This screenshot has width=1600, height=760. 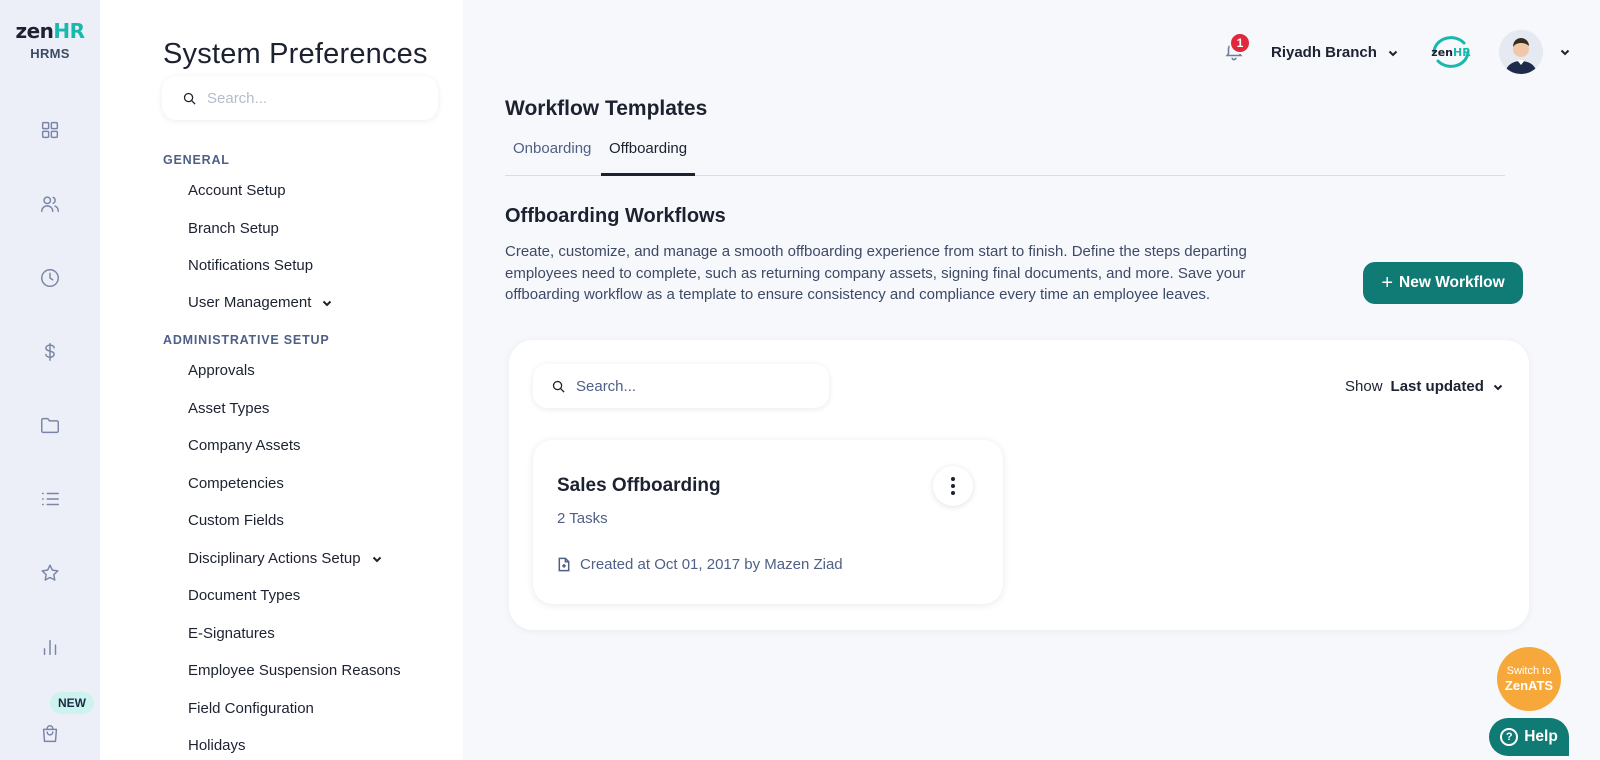 I want to click on new-badge: NEW, so click(x=72, y=703).